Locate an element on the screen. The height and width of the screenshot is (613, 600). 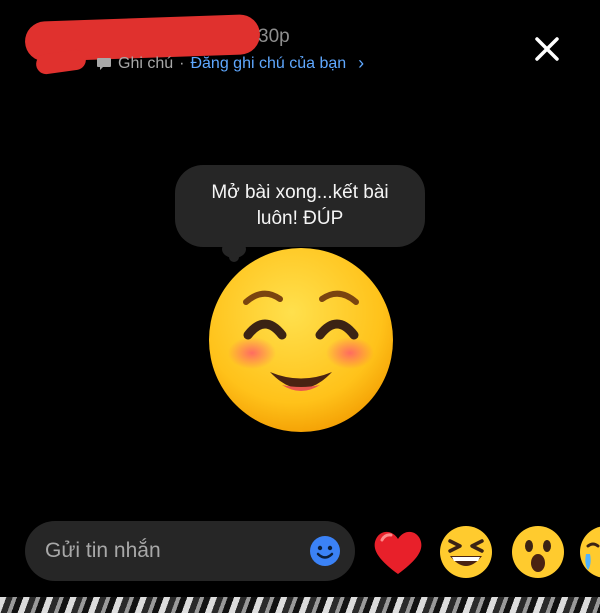
note-text-line-1: Mở bài xong...kết bài is located at coordinates (300, 192).